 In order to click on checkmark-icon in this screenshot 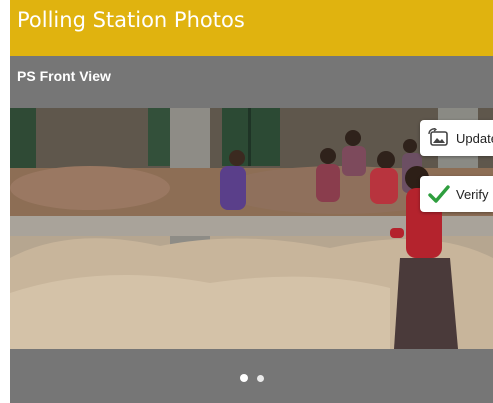, I will do `click(439, 194)`.